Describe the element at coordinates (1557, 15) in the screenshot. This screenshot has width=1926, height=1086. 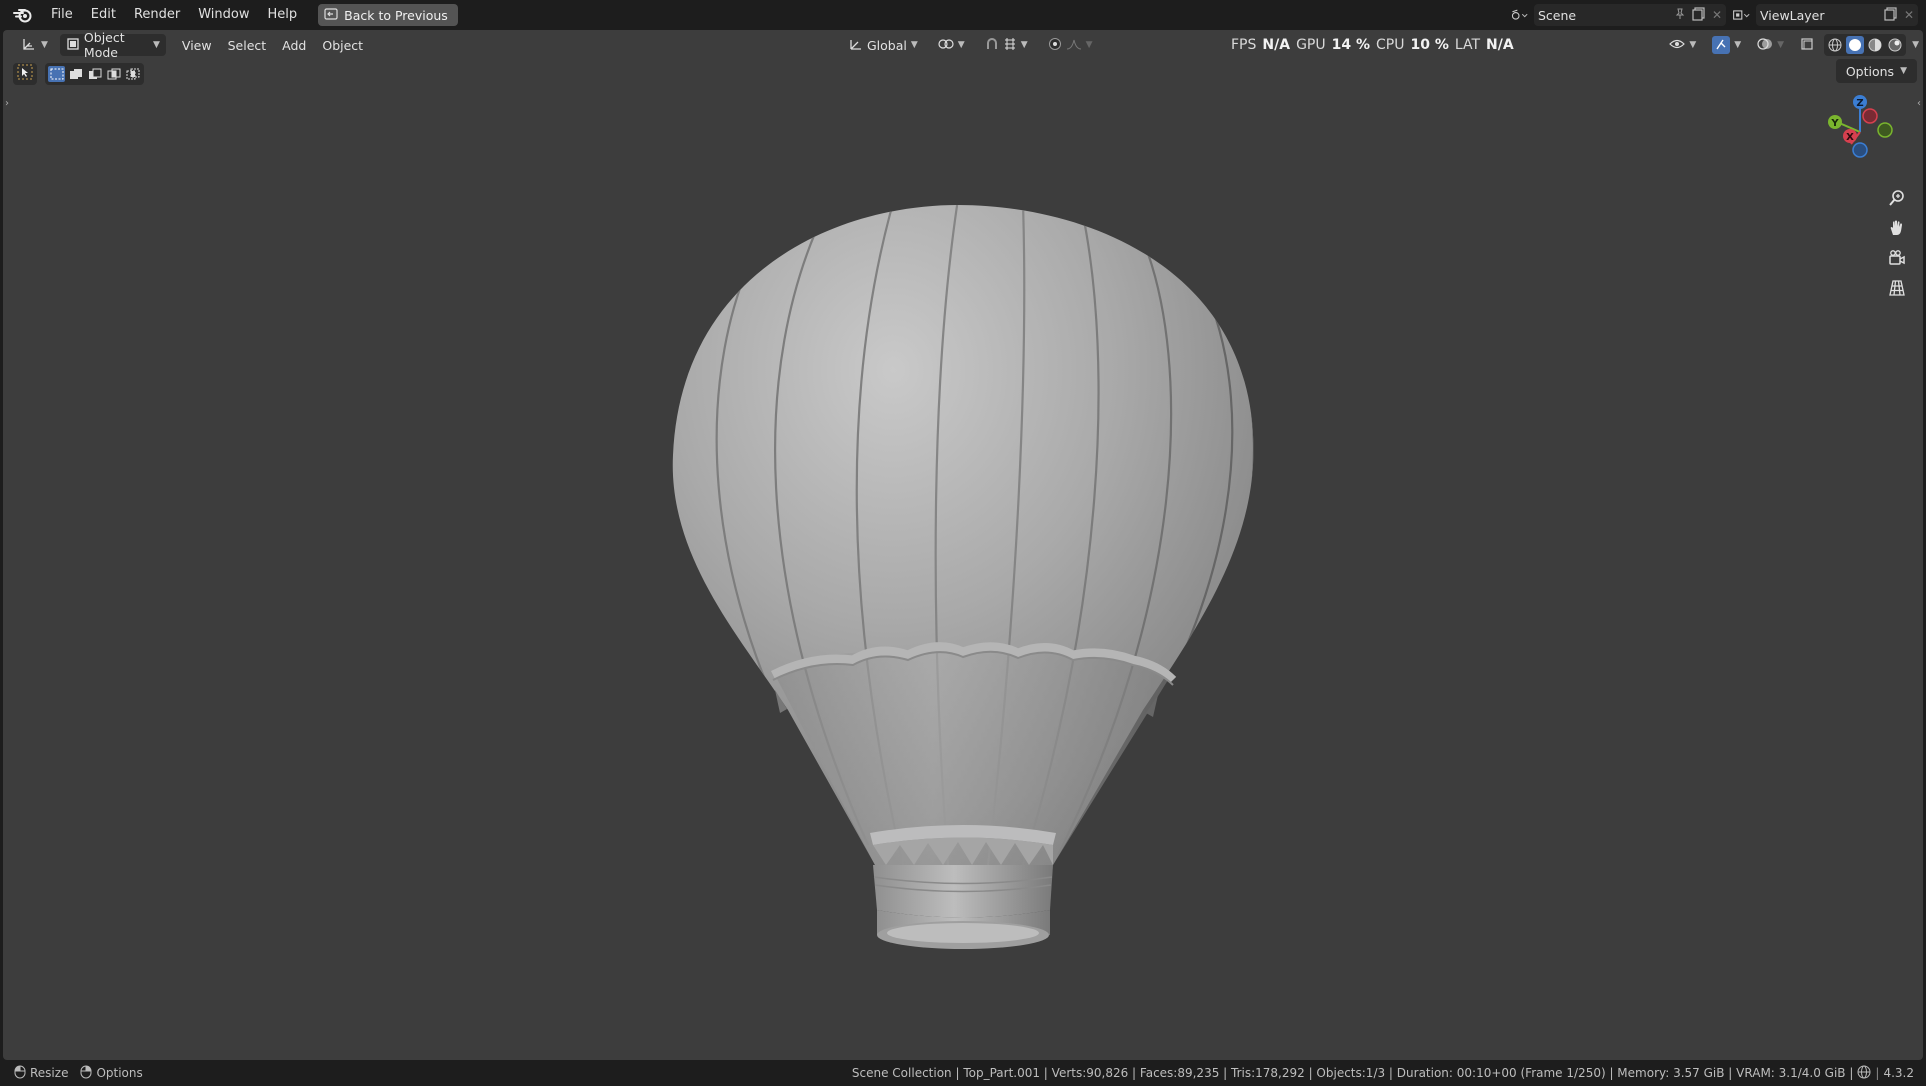
I see `scene-name: Scene` at that location.